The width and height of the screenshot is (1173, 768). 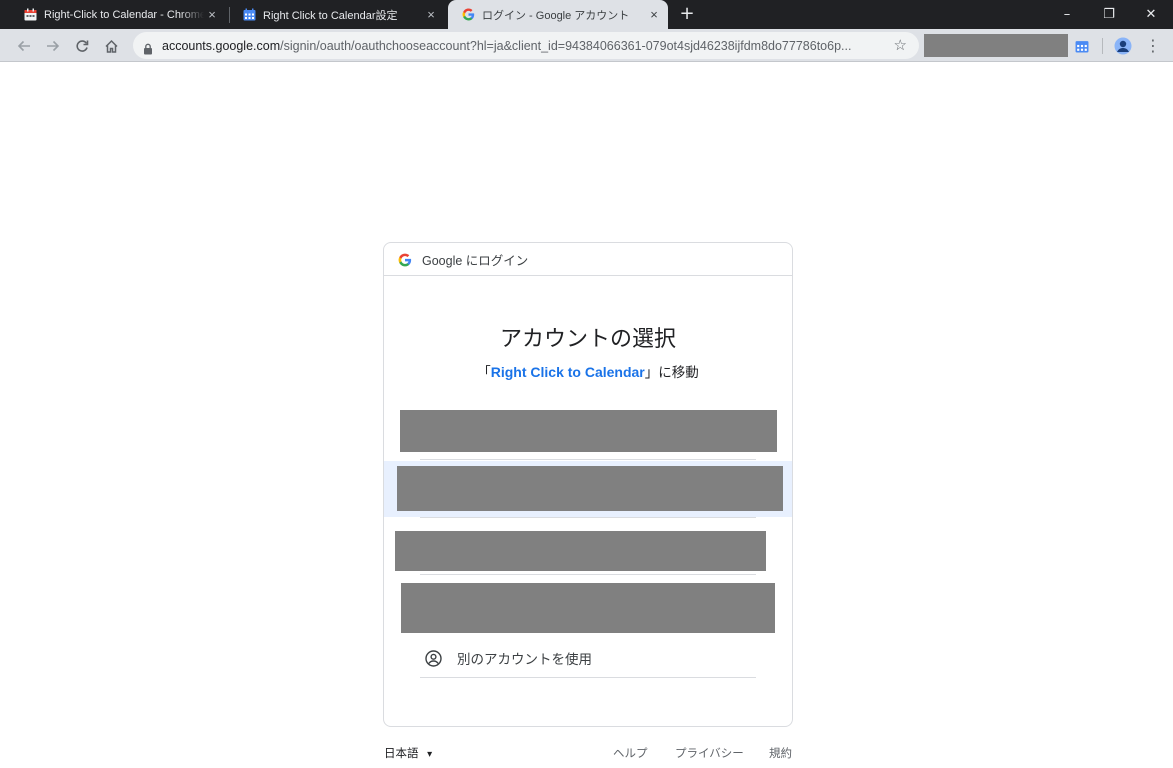 What do you see at coordinates (433, 658) in the screenshot?
I see `account-circle-icon` at bounding box center [433, 658].